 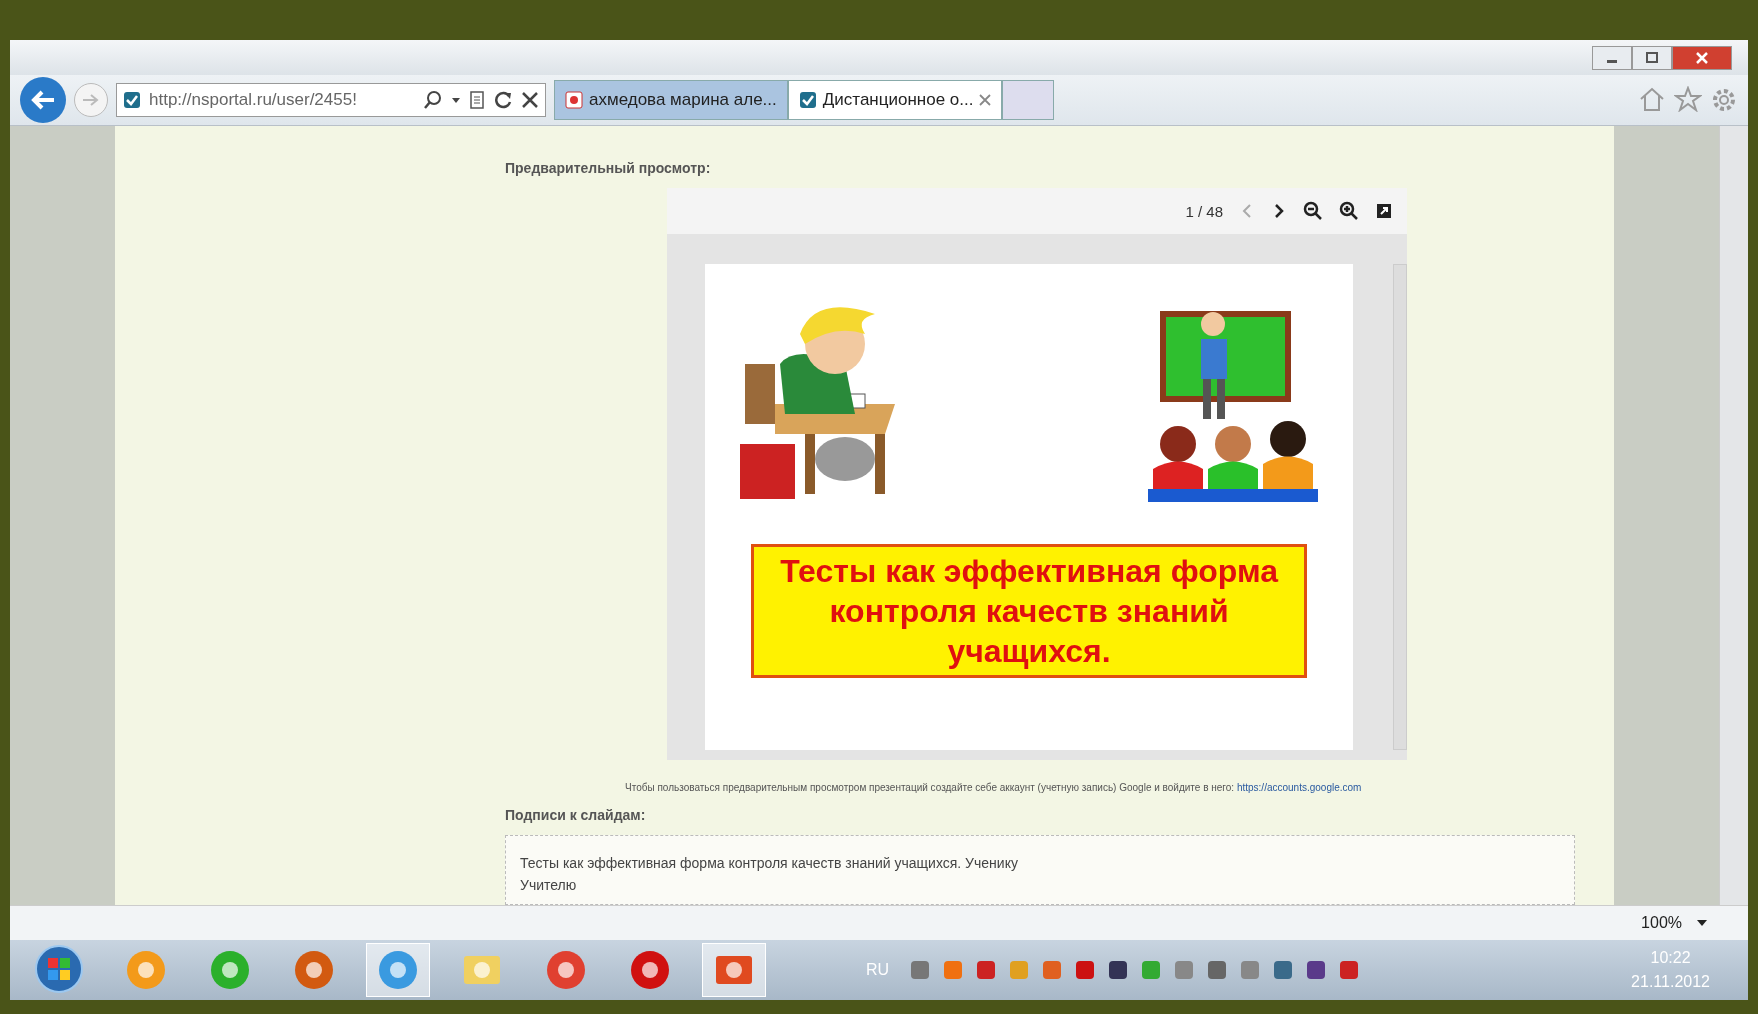 What do you see at coordinates (1661, 923) in the screenshot?
I see `zoom-level: 100%` at bounding box center [1661, 923].